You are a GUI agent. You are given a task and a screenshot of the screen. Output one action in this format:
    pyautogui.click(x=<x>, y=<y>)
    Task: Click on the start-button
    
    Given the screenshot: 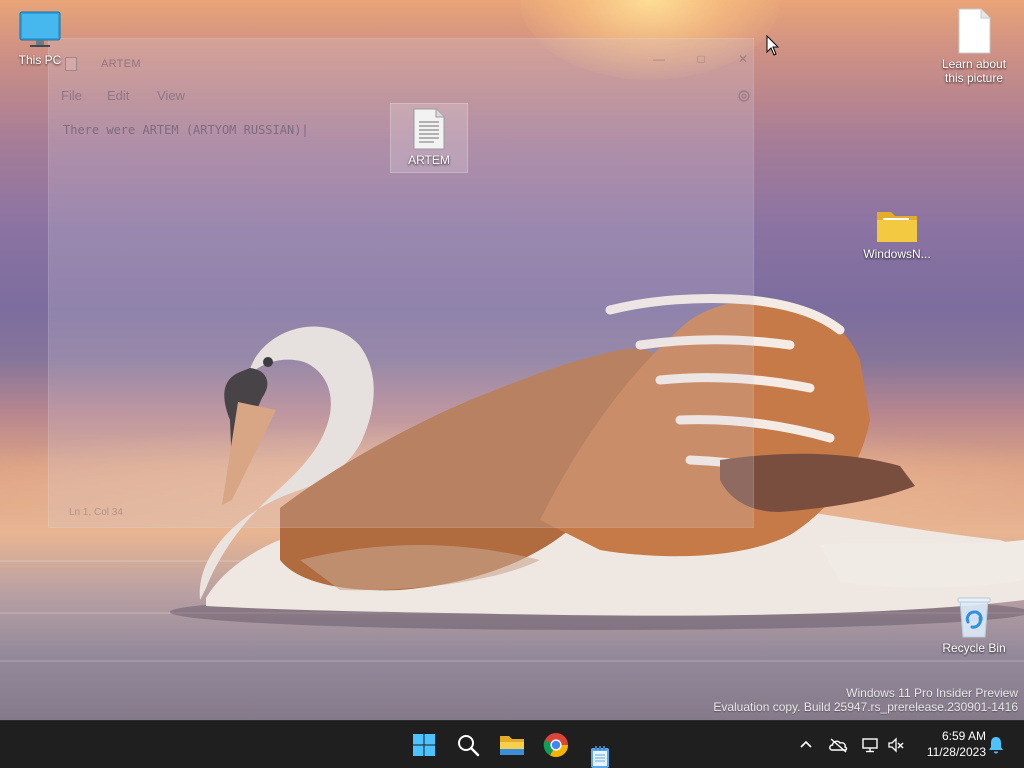 What is the action you would take?
    pyautogui.click(x=424, y=745)
    